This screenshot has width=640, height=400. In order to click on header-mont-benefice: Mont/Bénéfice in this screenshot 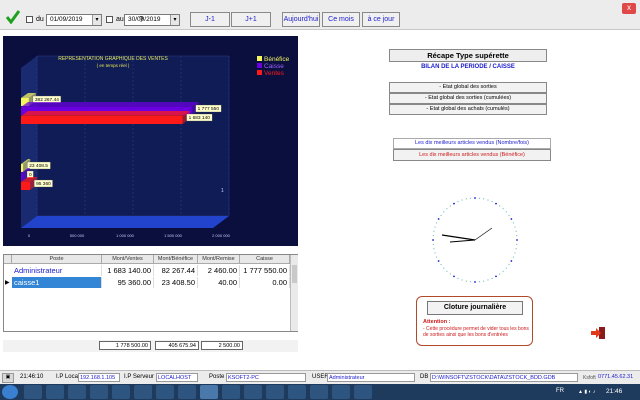, I will do `click(176, 259)`.